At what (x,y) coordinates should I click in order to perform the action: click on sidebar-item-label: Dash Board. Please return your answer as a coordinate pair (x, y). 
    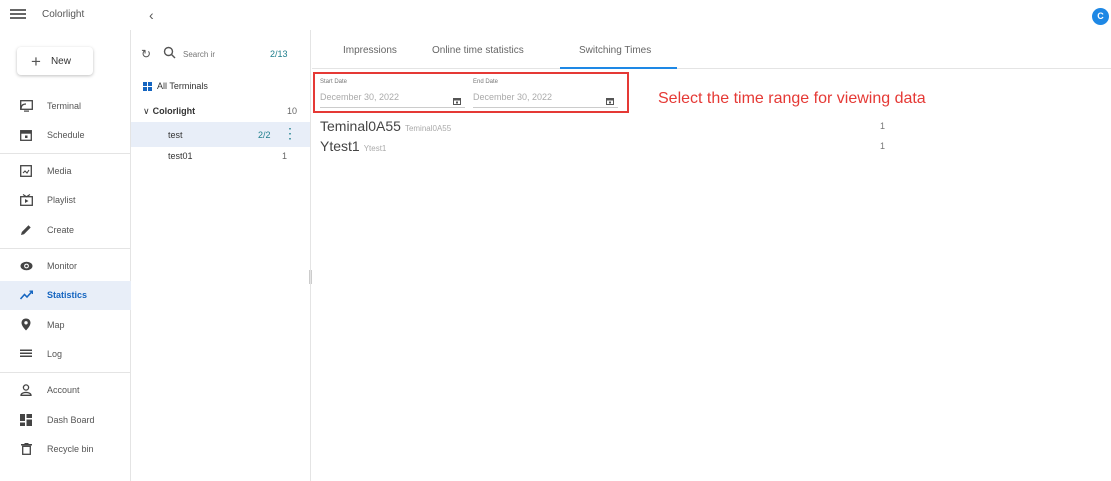
    Looking at the image, I should click on (71, 419).